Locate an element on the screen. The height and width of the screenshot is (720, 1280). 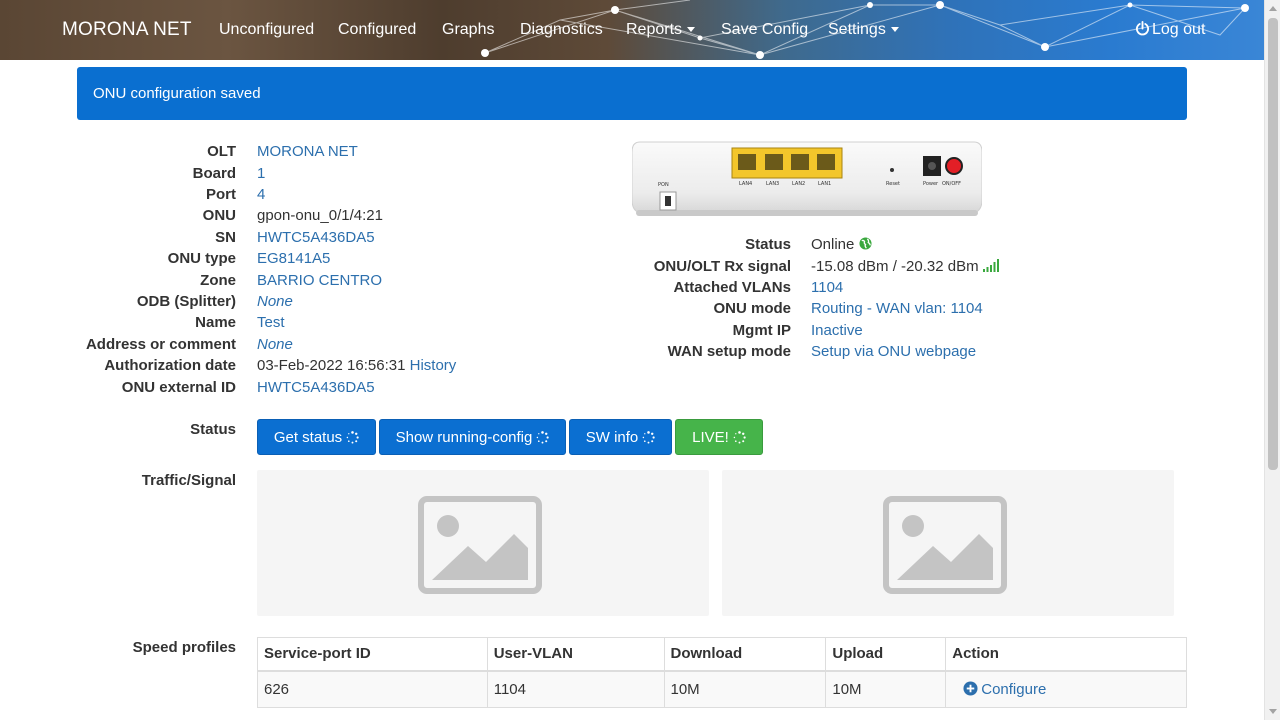
column-header-action: Action is located at coordinates (1066, 654).